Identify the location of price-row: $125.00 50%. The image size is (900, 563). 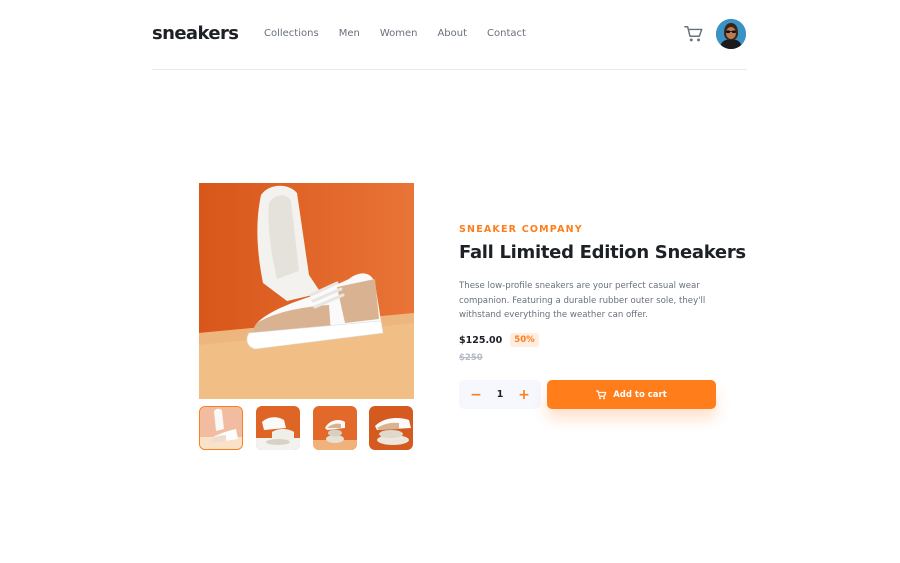
(499, 340).